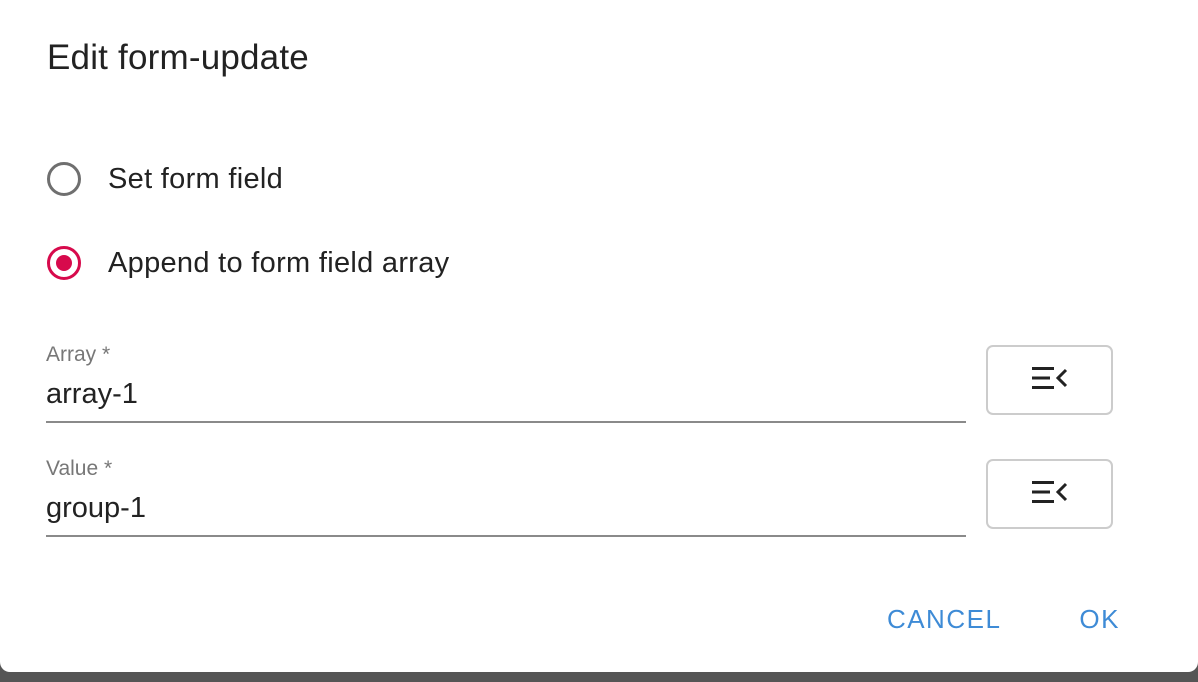 The width and height of the screenshot is (1198, 682). Describe the element at coordinates (506, 397) in the screenshot. I see `array-input` at that location.